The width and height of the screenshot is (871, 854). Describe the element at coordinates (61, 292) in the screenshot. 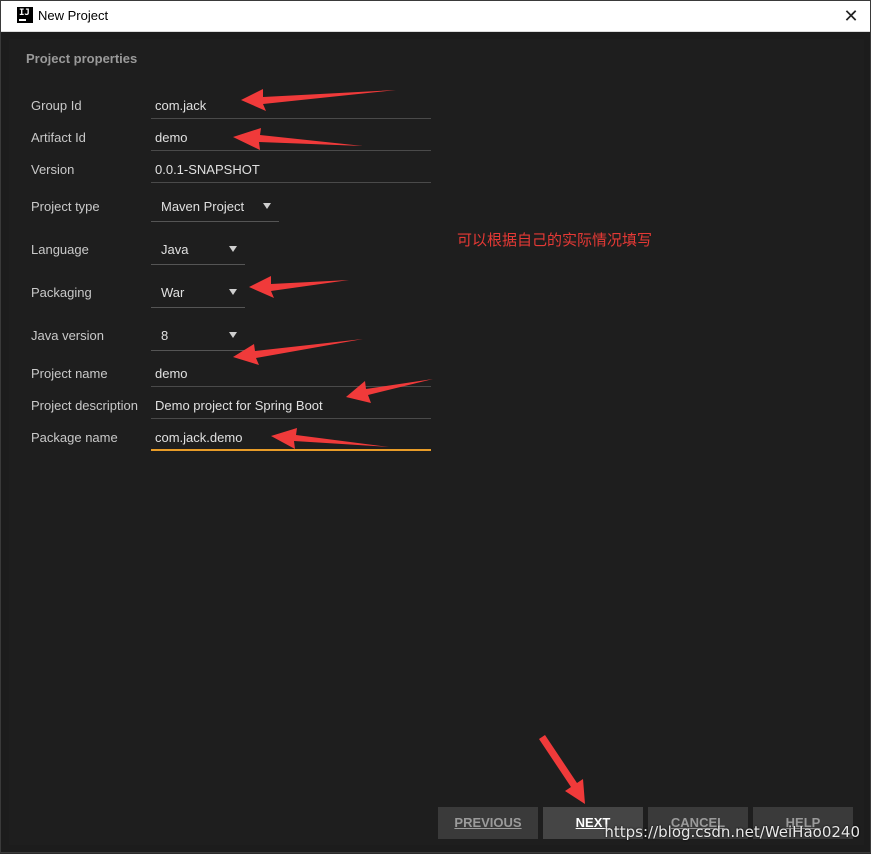

I see `packaging-label: Packaging` at that location.